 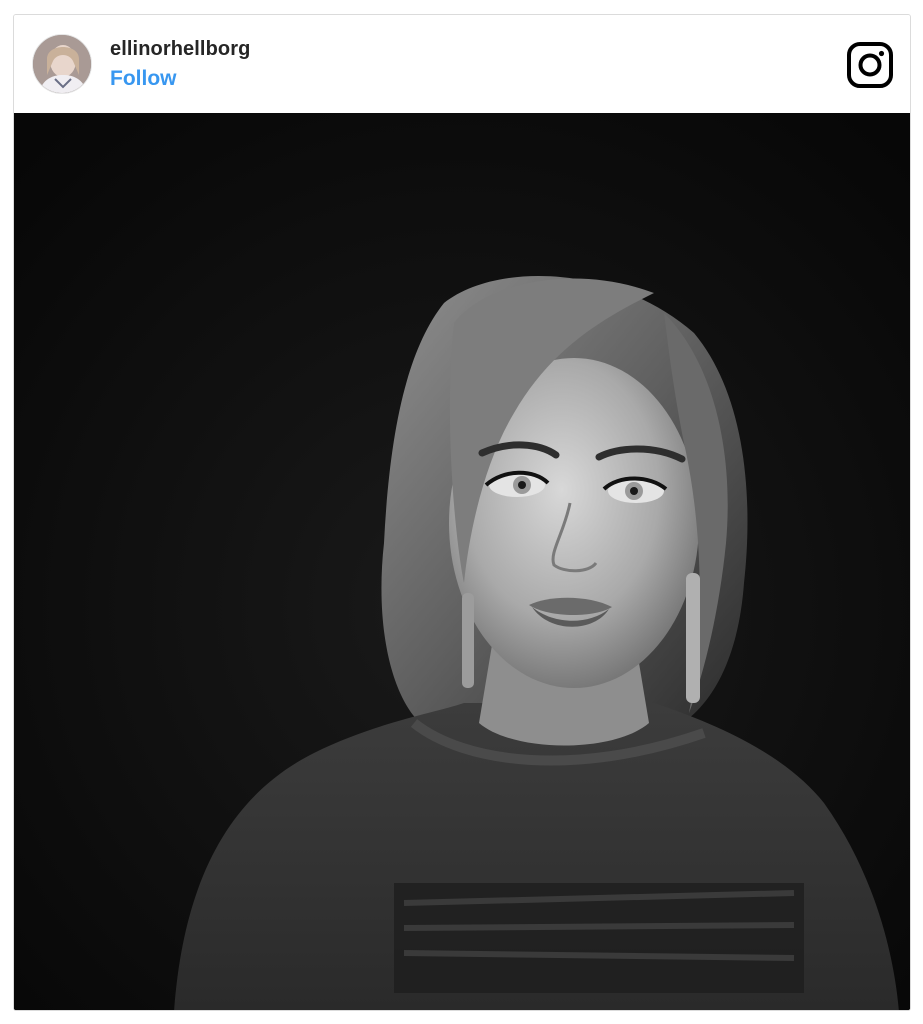 What do you see at coordinates (180, 49) in the screenshot?
I see `username: ellinorhellborg` at bounding box center [180, 49].